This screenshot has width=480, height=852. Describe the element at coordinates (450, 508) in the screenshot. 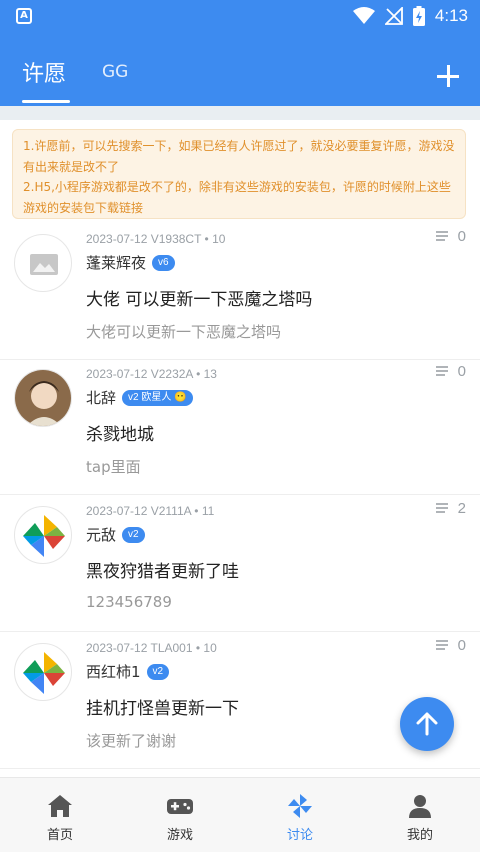

I see `reply-count: 2` at that location.